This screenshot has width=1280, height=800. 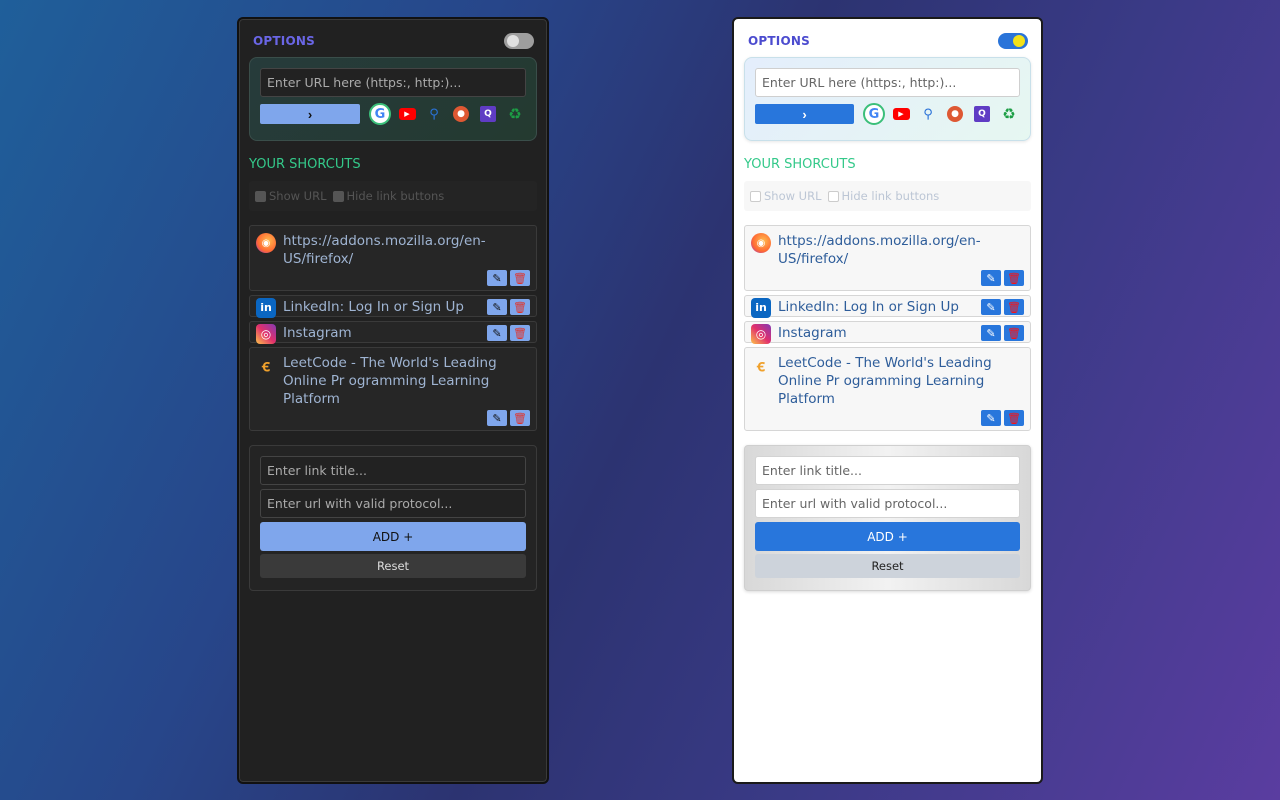 What do you see at coordinates (395, 196) in the screenshot?
I see `hide-buttons-label: Hide link buttons` at bounding box center [395, 196].